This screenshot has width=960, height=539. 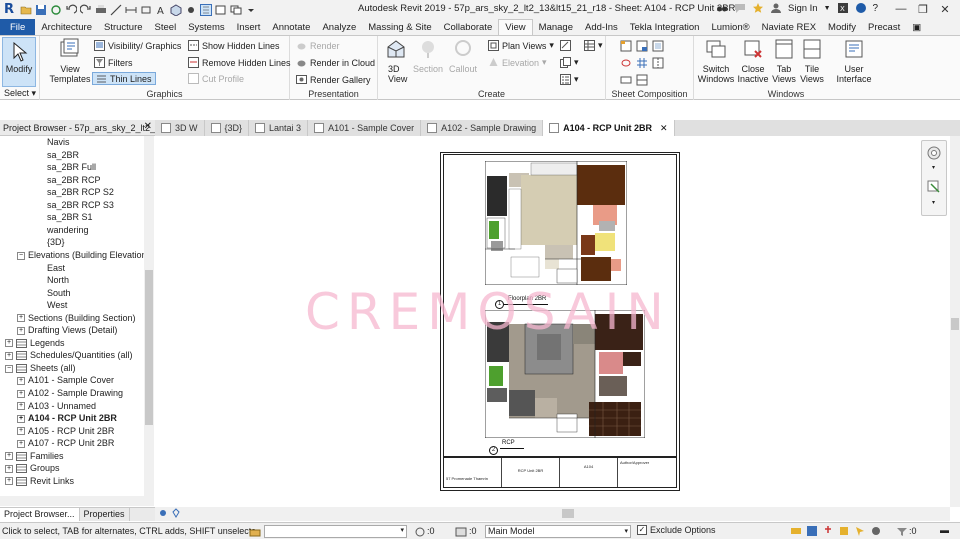 What do you see at coordinates (69, 355) in the screenshot?
I see `tree-item: + Schedules/Quantities (all)` at bounding box center [69, 355].